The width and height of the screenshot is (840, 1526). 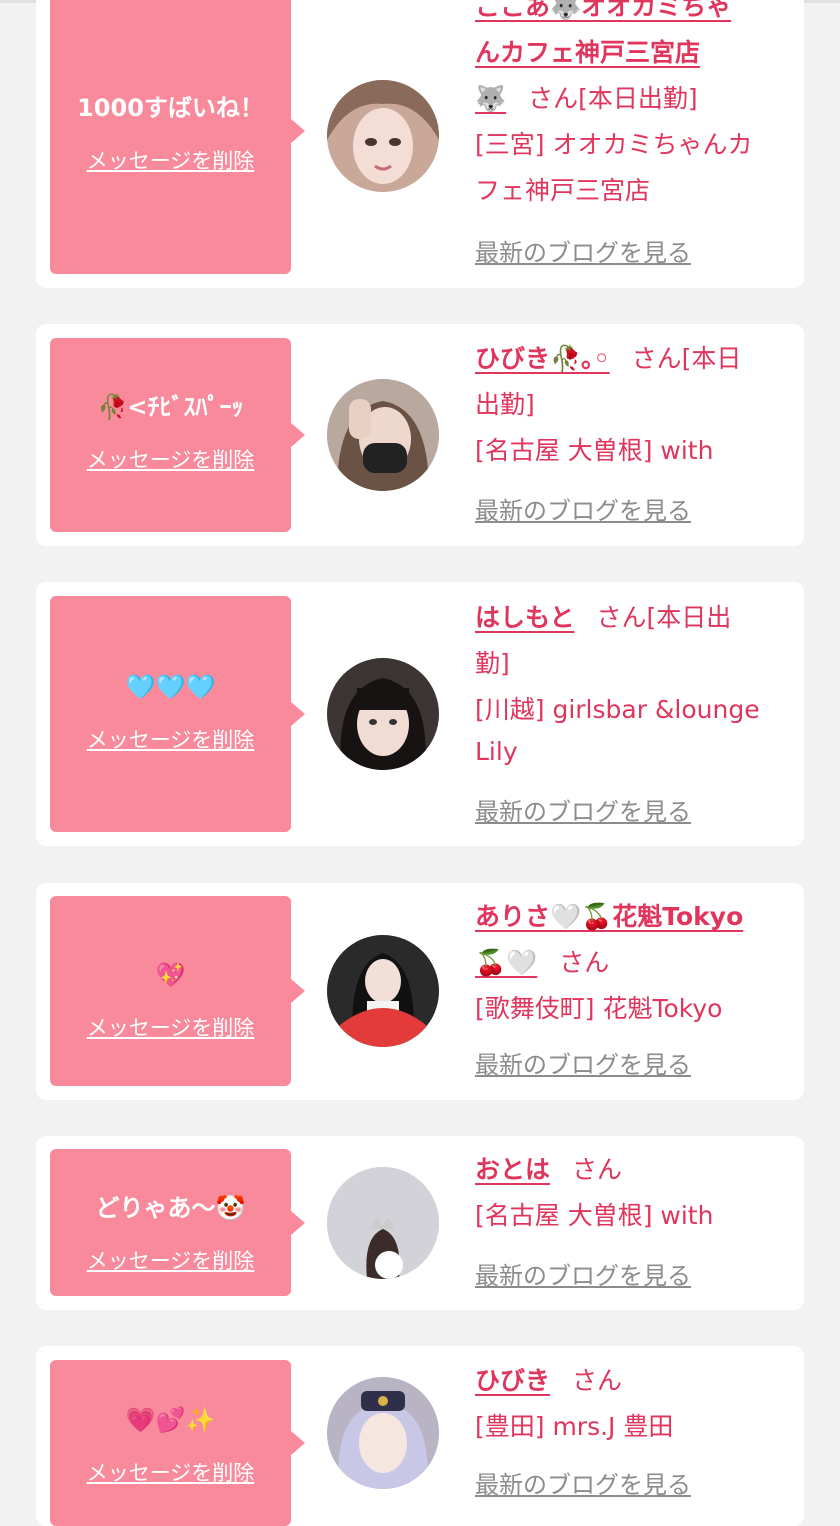 I want to click on cast-info: ひびき さん [豊田] mrs.J 豊田, so click(x=635, y=1404).